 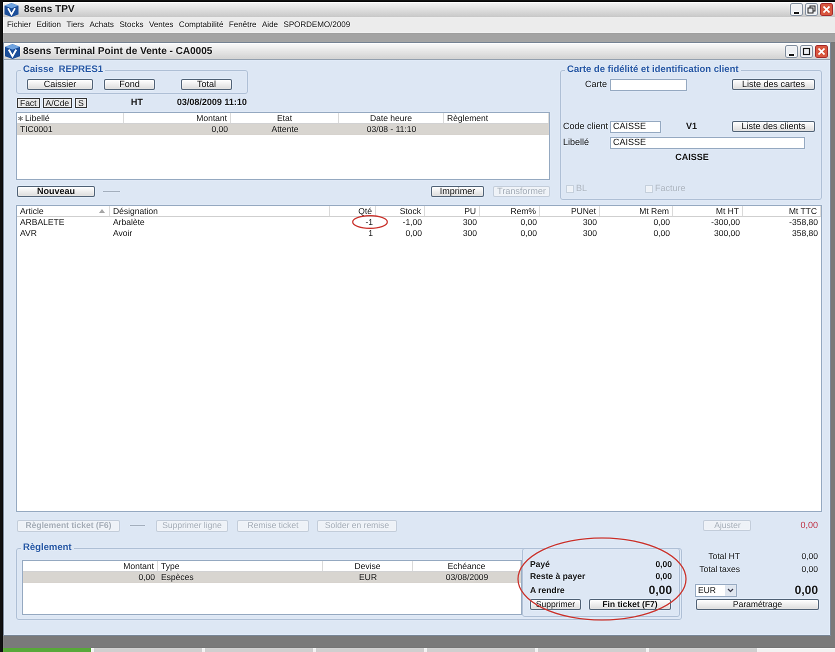 I want to click on table-row: TIC0001 0,00 Attente 03/08 - 11:10, so click(x=283, y=129).